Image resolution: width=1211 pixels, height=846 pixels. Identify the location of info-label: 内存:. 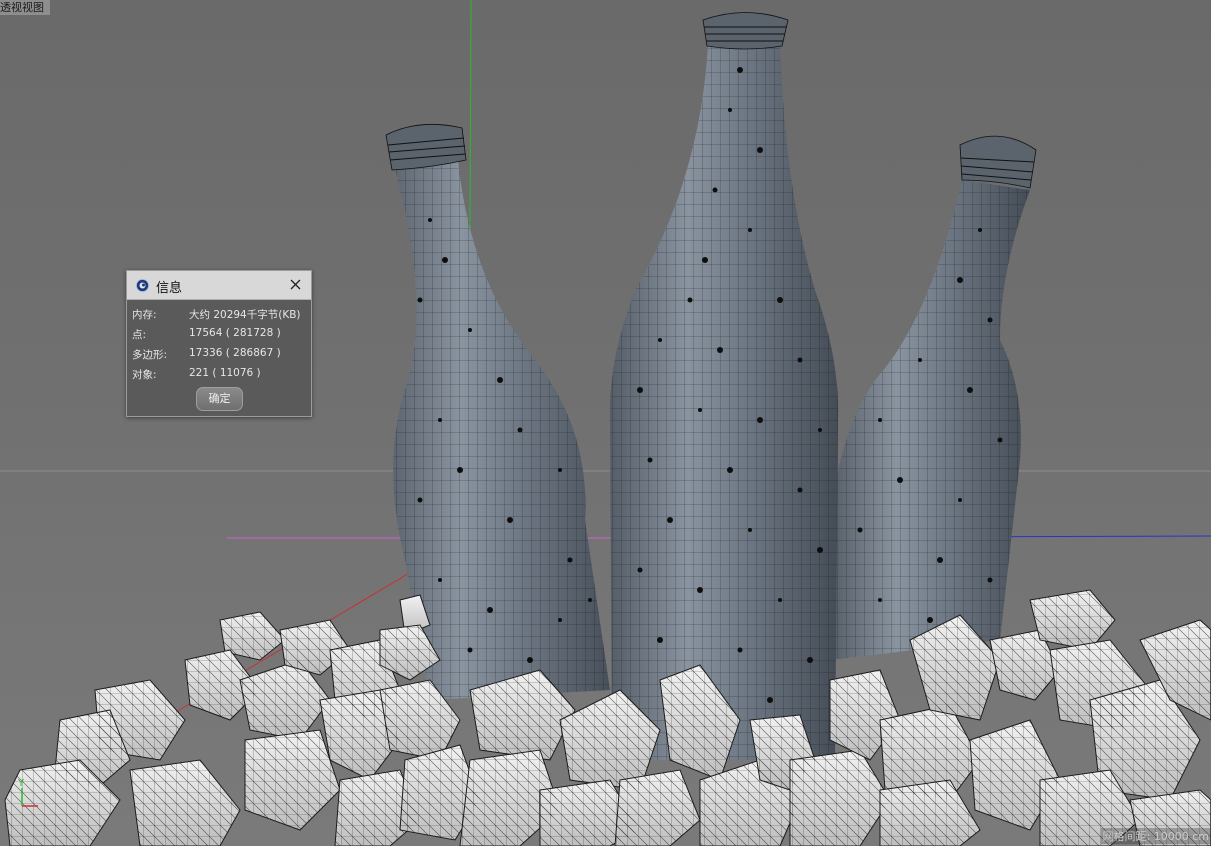
(144, 315).